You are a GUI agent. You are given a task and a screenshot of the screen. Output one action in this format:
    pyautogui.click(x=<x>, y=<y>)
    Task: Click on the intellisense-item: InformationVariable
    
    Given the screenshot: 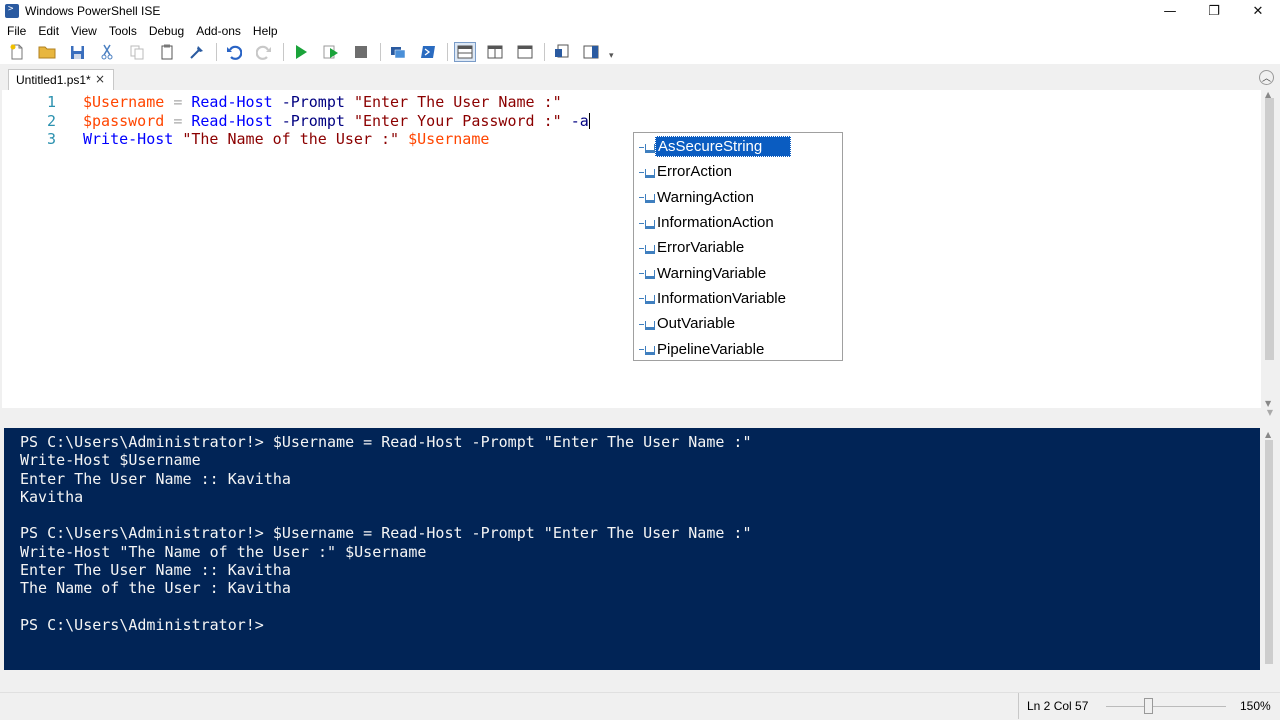 What is the action you would take?
    pyautogui.click(x=738, y=298)
    